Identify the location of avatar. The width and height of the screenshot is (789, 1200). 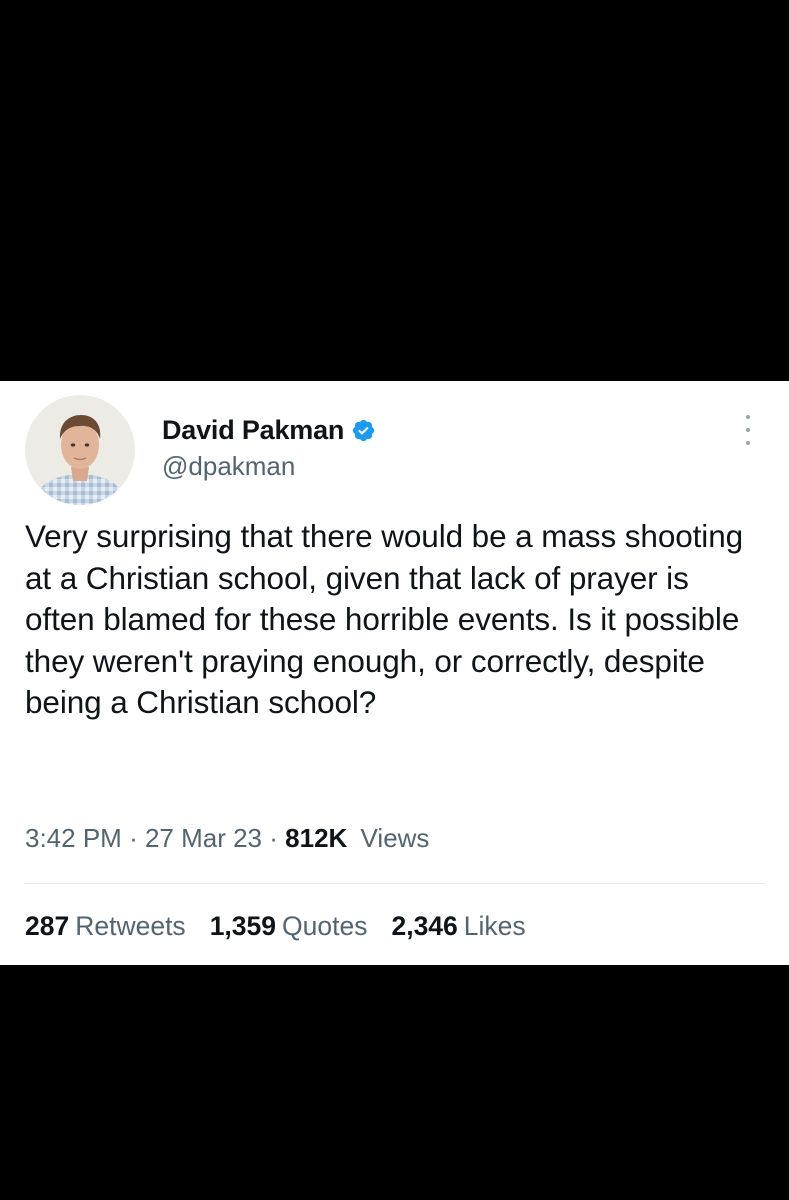
(80, 450).